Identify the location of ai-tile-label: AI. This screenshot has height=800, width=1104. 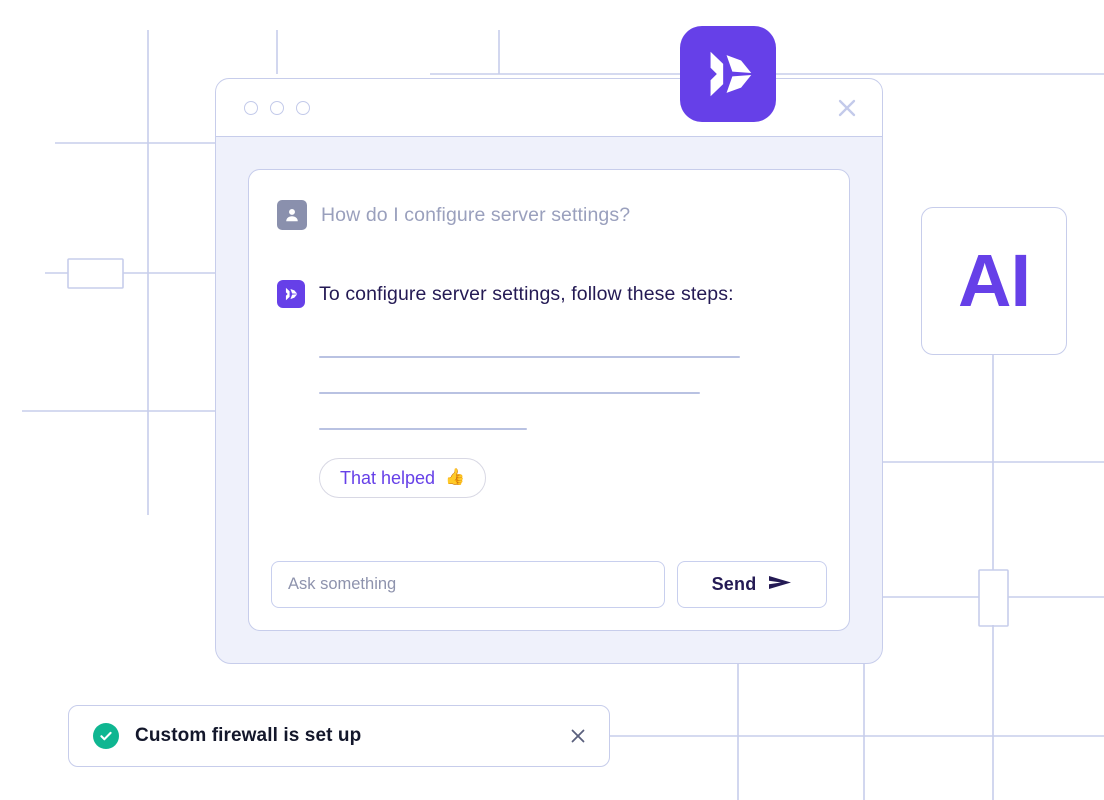
(994, 280).